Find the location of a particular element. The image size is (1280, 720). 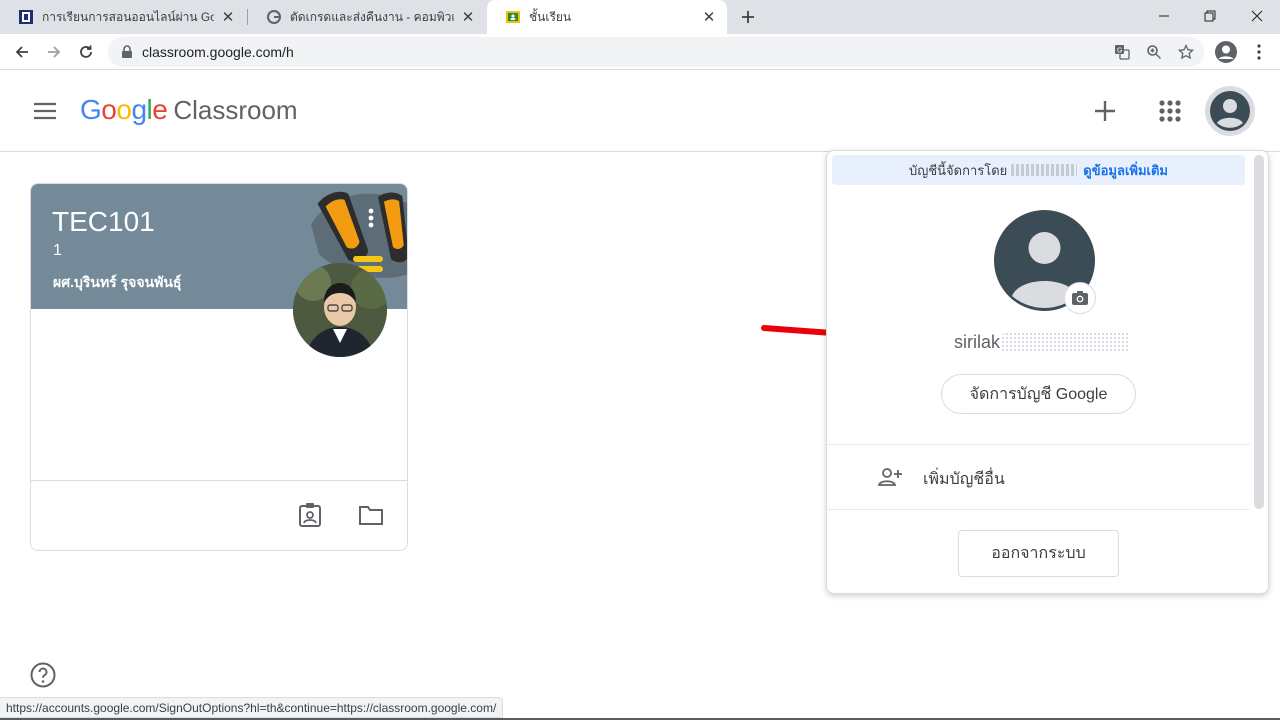

managed-account-banner: บัญชีนี้จัดการโดย ดูข้อมูลเพิ่มเติม is located at coordinates (1038, 170).